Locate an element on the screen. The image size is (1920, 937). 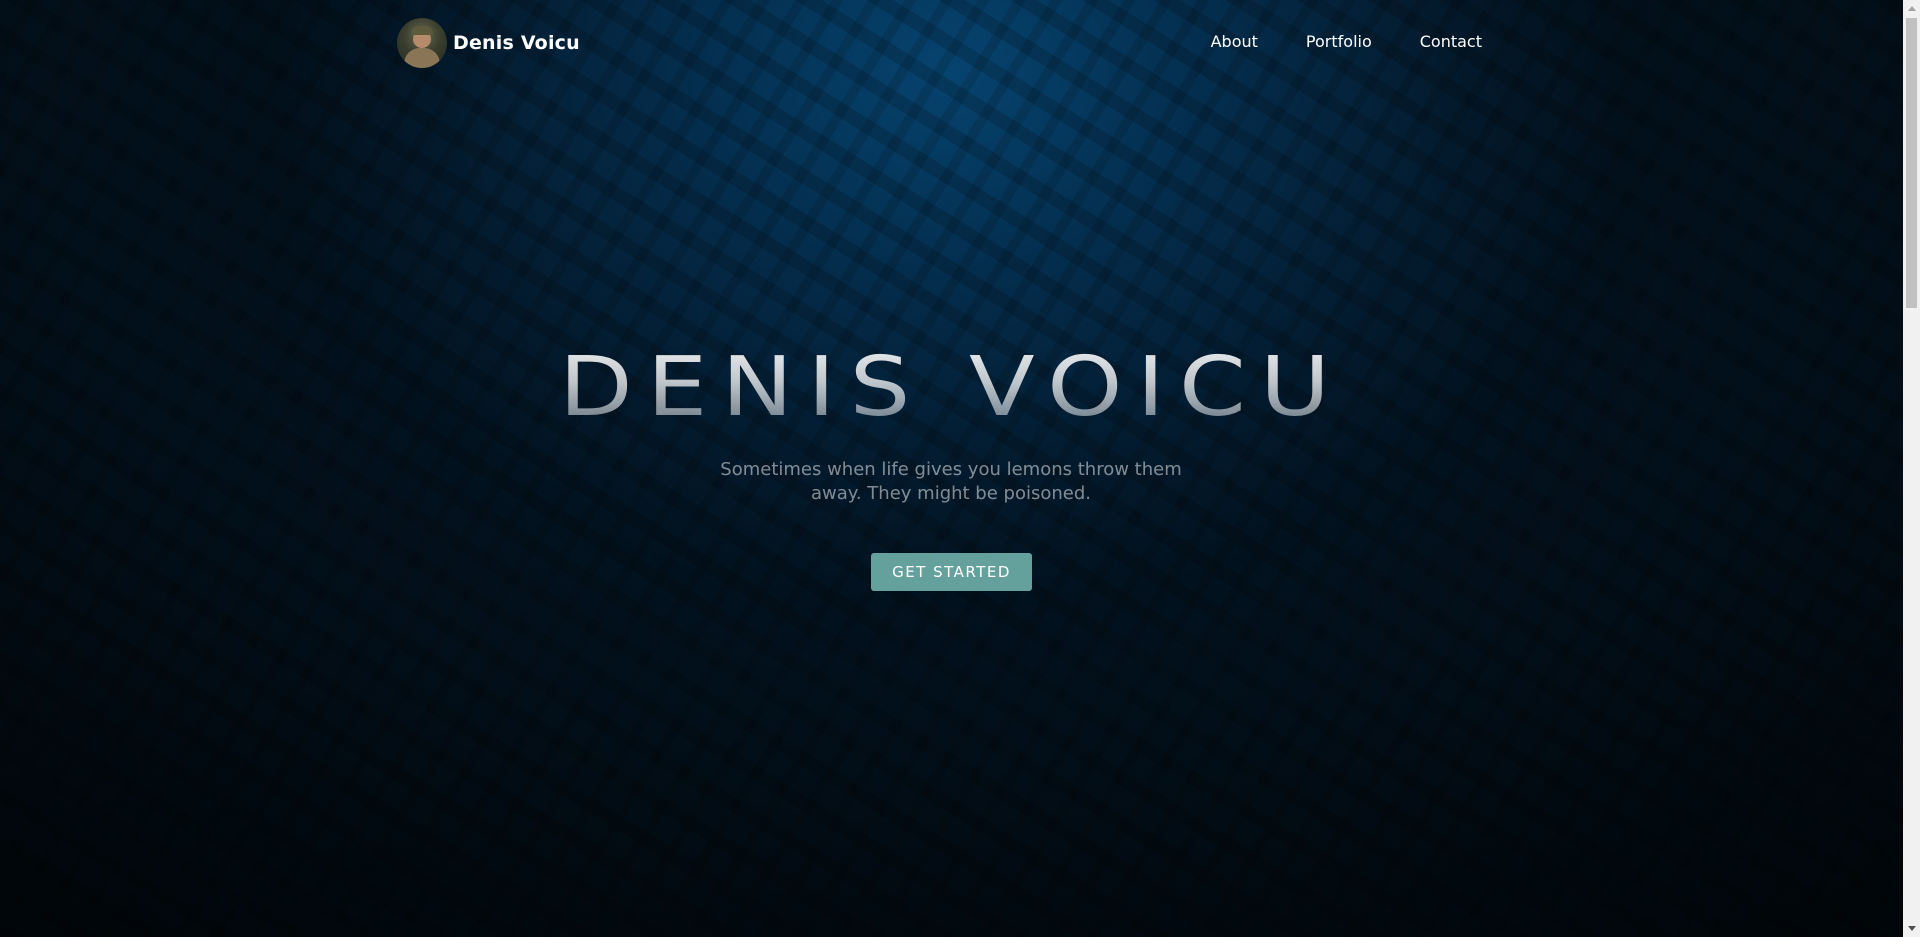
navbar: Denis Voicu About Portfolio Contact is located at coordinates (939, 44).